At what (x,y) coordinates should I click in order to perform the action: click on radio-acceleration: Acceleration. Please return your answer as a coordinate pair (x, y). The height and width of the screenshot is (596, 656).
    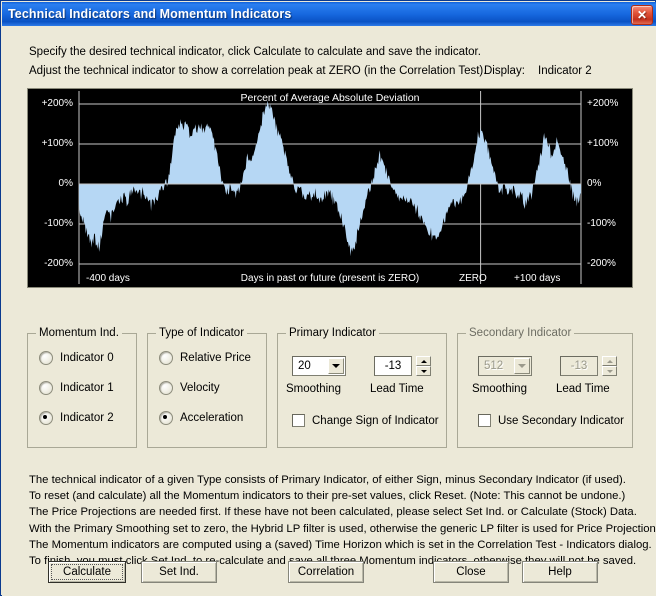
    Looking at the image, I should click on (201, 418).